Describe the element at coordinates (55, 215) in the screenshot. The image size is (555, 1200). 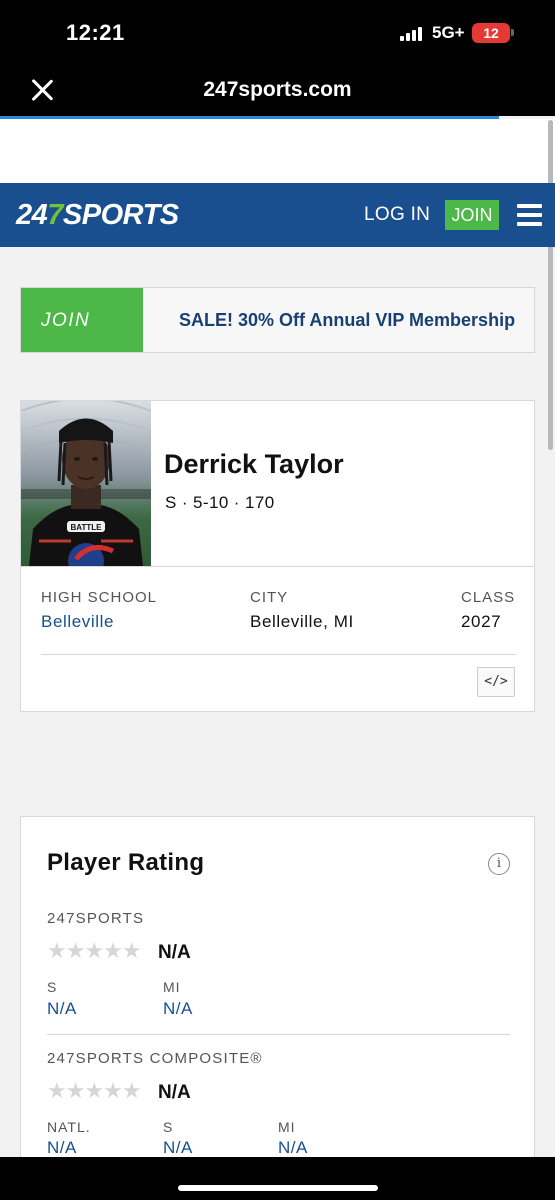
I see `logo-seven: 7` at that location.